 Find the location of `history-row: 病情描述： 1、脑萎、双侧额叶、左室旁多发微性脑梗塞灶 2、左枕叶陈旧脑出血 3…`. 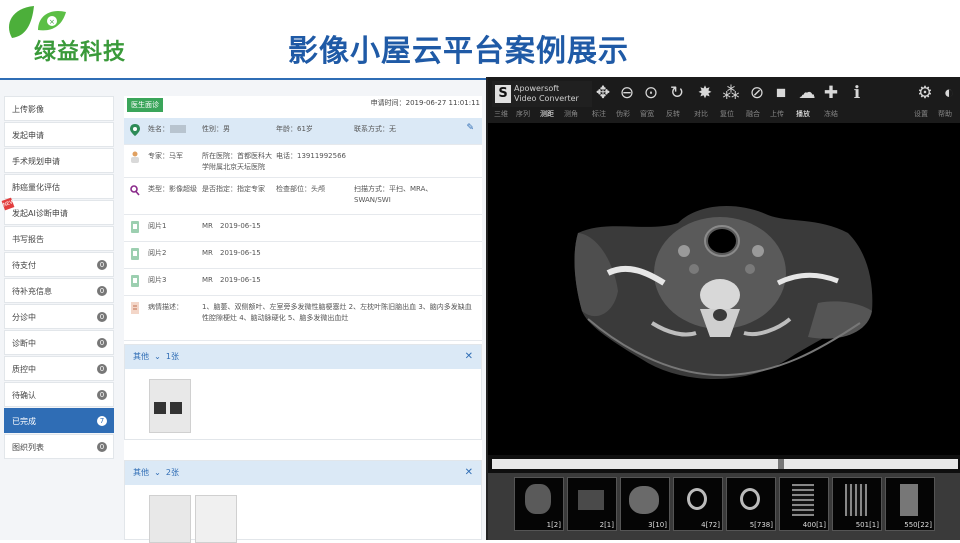

history-row: 病情描述： 1、脑萎、双侧额叶、左室旁多发微性脑梗塞灶 2、左枕叶陈旧脑出血 3… is located at coordinates (303, 318).